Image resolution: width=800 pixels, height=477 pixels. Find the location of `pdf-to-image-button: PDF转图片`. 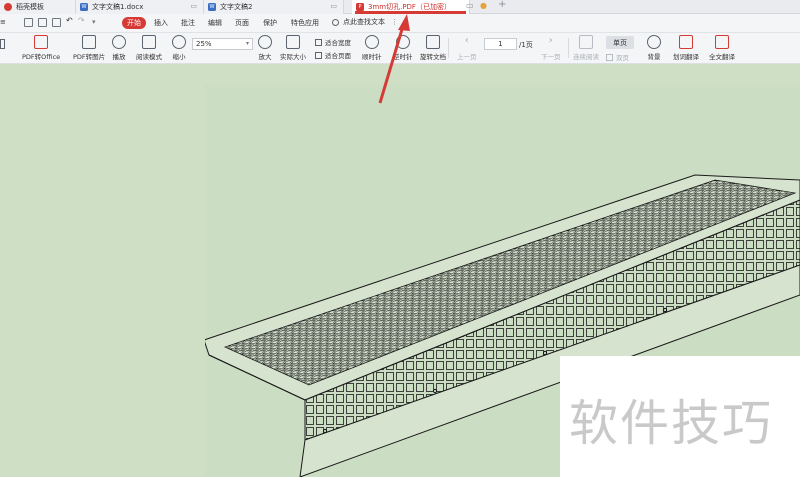

pdf-to-image-button: PDF转图片 is located at coordinates (89, 48).